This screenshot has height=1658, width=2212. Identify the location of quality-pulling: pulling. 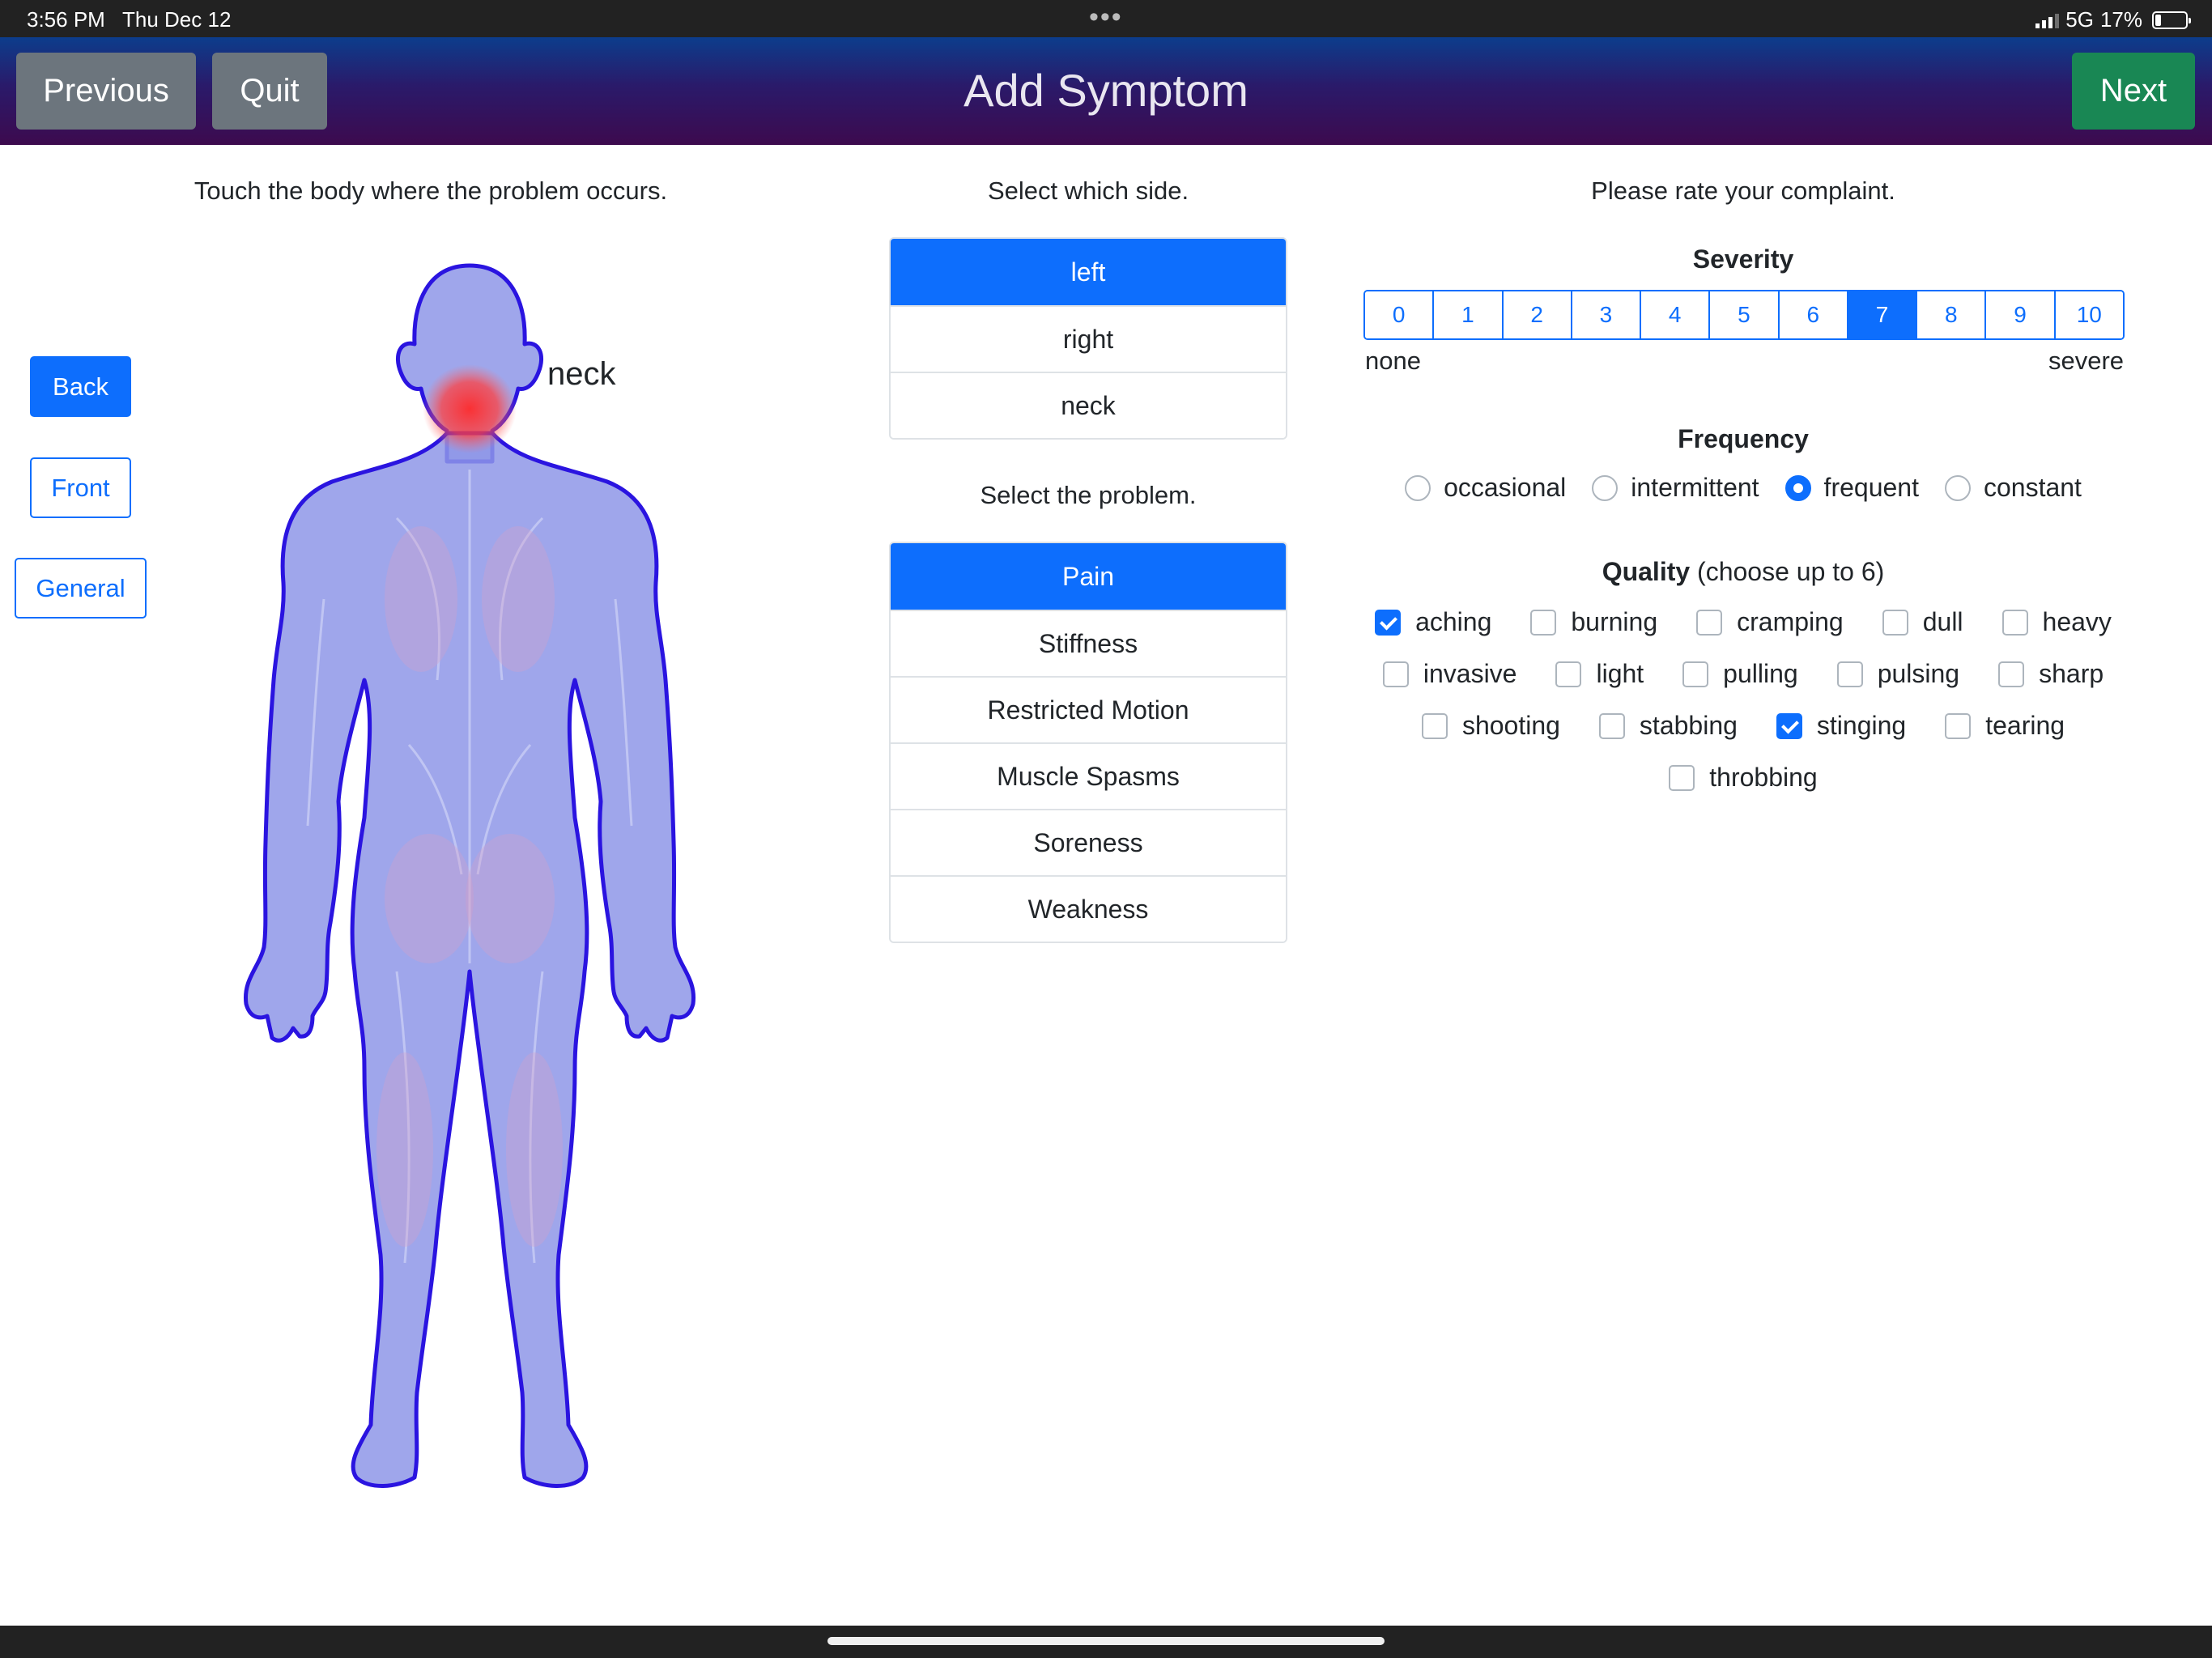
(1740, 674).